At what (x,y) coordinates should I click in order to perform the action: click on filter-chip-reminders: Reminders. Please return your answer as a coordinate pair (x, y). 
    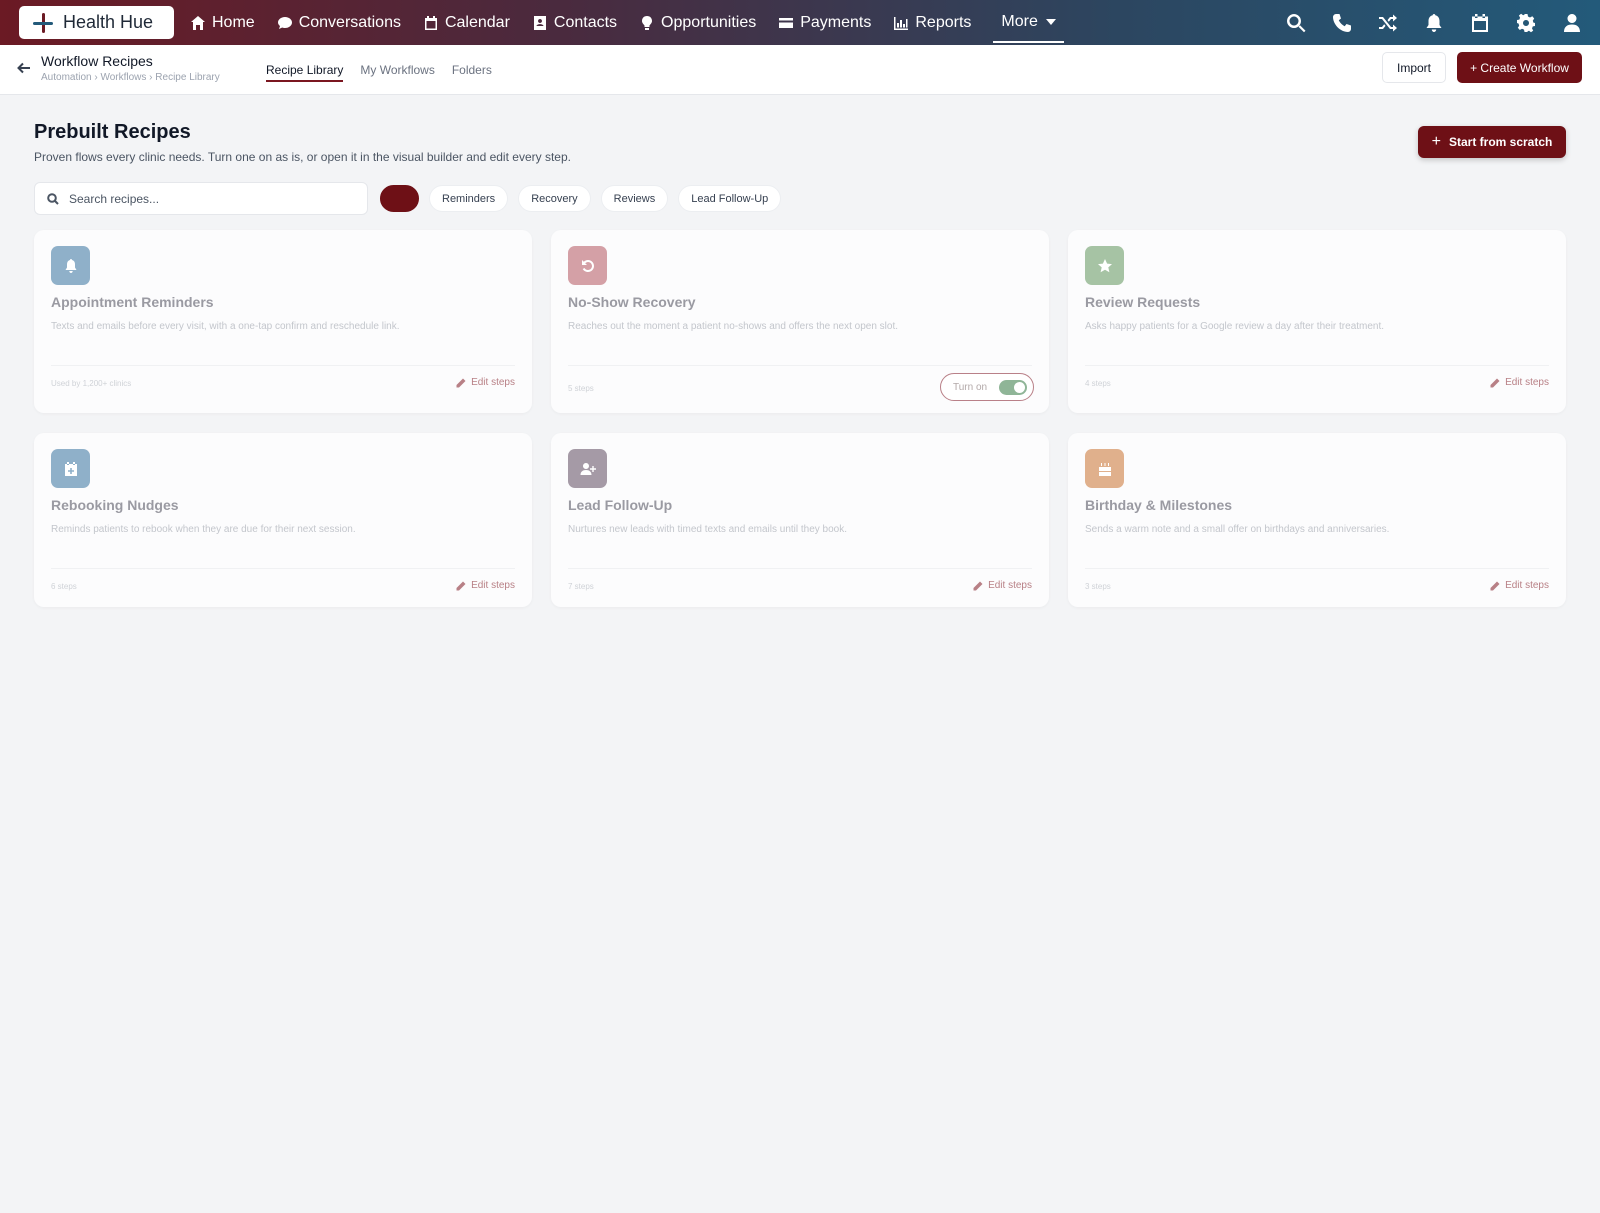
    Looking at the image, I should click on (469, 198).